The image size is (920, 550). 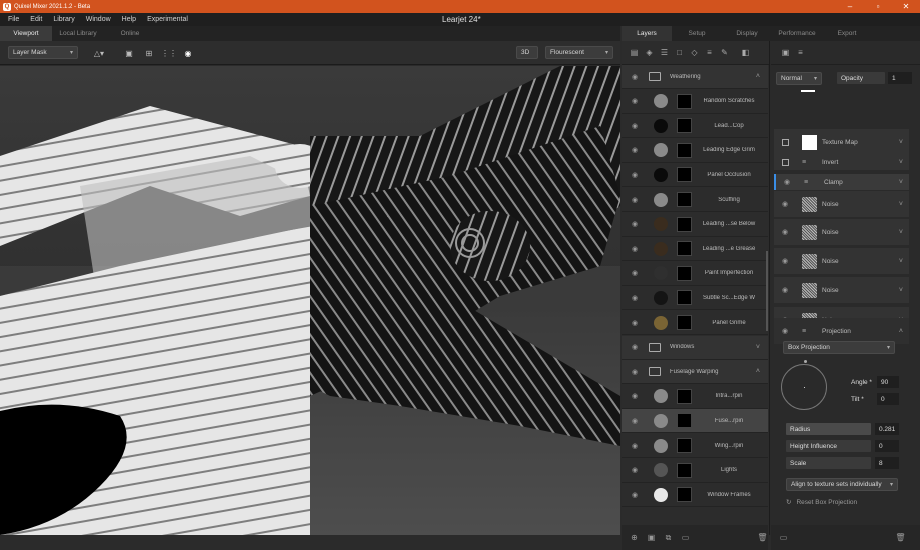 What do you see at coordinates (695, 126) in the screenshot?
I see `layer-row: ◉ Lead...Cop` at bounding box center [695, 126].